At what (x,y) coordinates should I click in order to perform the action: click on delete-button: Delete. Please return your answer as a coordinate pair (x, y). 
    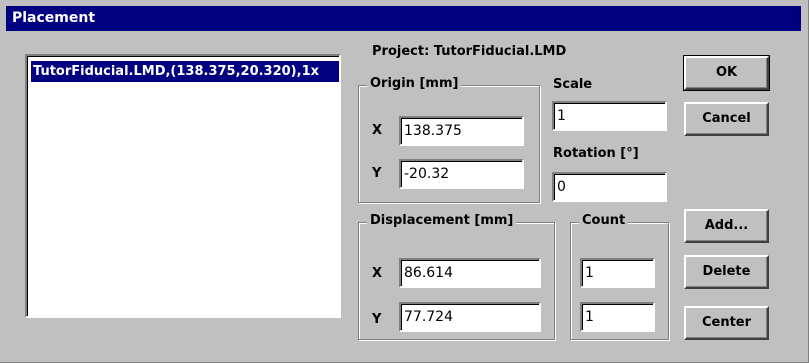
    Looking at the image, I should click on (726, 272).